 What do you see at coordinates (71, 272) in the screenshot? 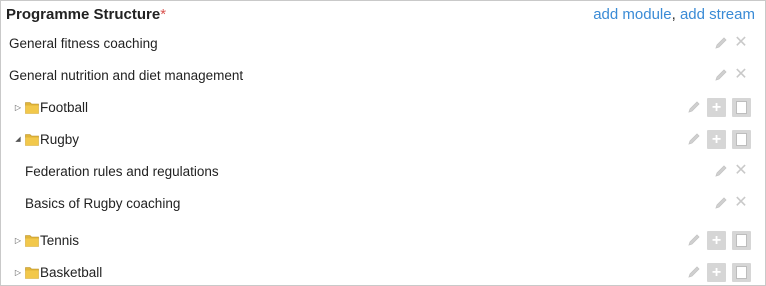
I see `stream-label: Basketball` at bounding box center [71, 272].